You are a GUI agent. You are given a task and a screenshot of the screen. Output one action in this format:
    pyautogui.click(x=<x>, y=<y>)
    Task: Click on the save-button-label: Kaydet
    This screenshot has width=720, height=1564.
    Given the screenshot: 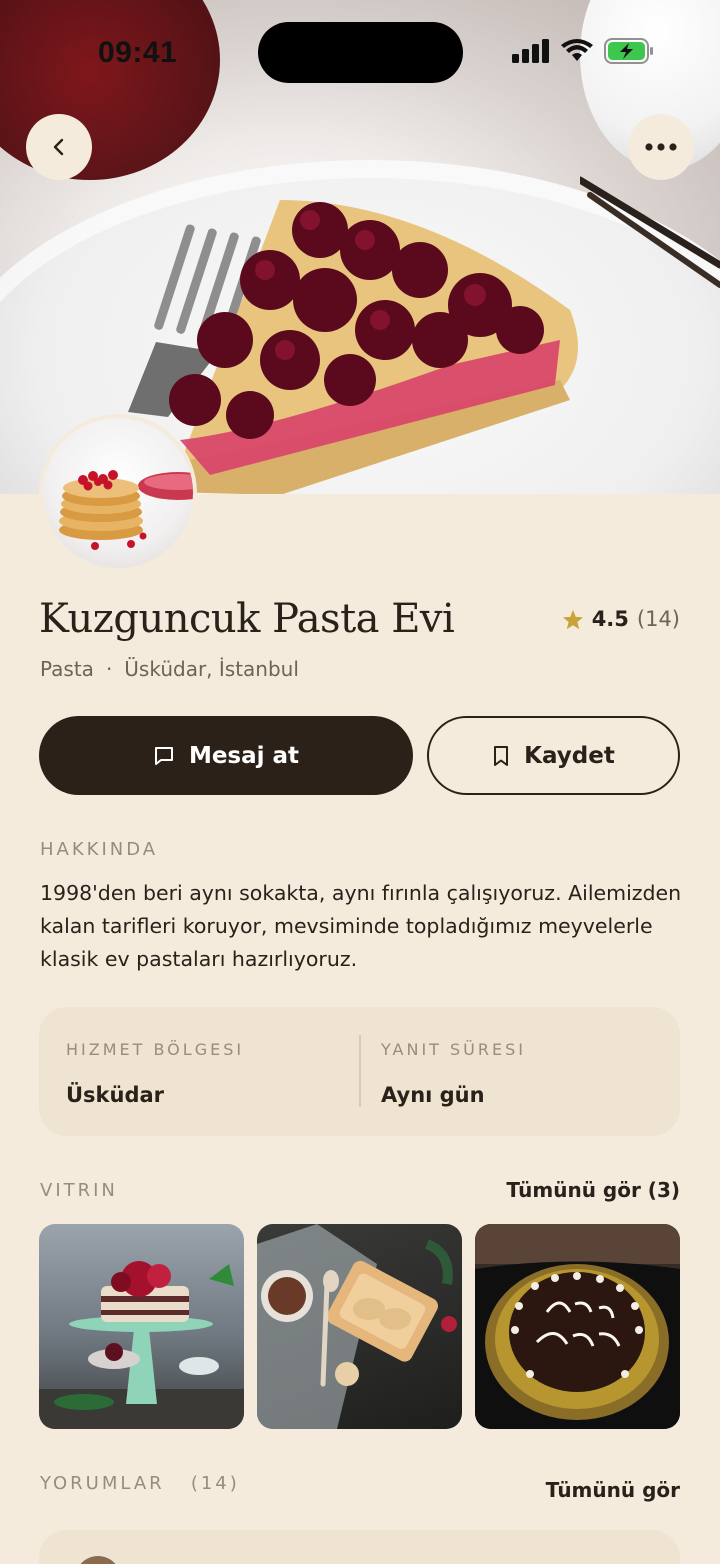 What is the action you would take?
    pyautogui.click(x=569, y=755)
    